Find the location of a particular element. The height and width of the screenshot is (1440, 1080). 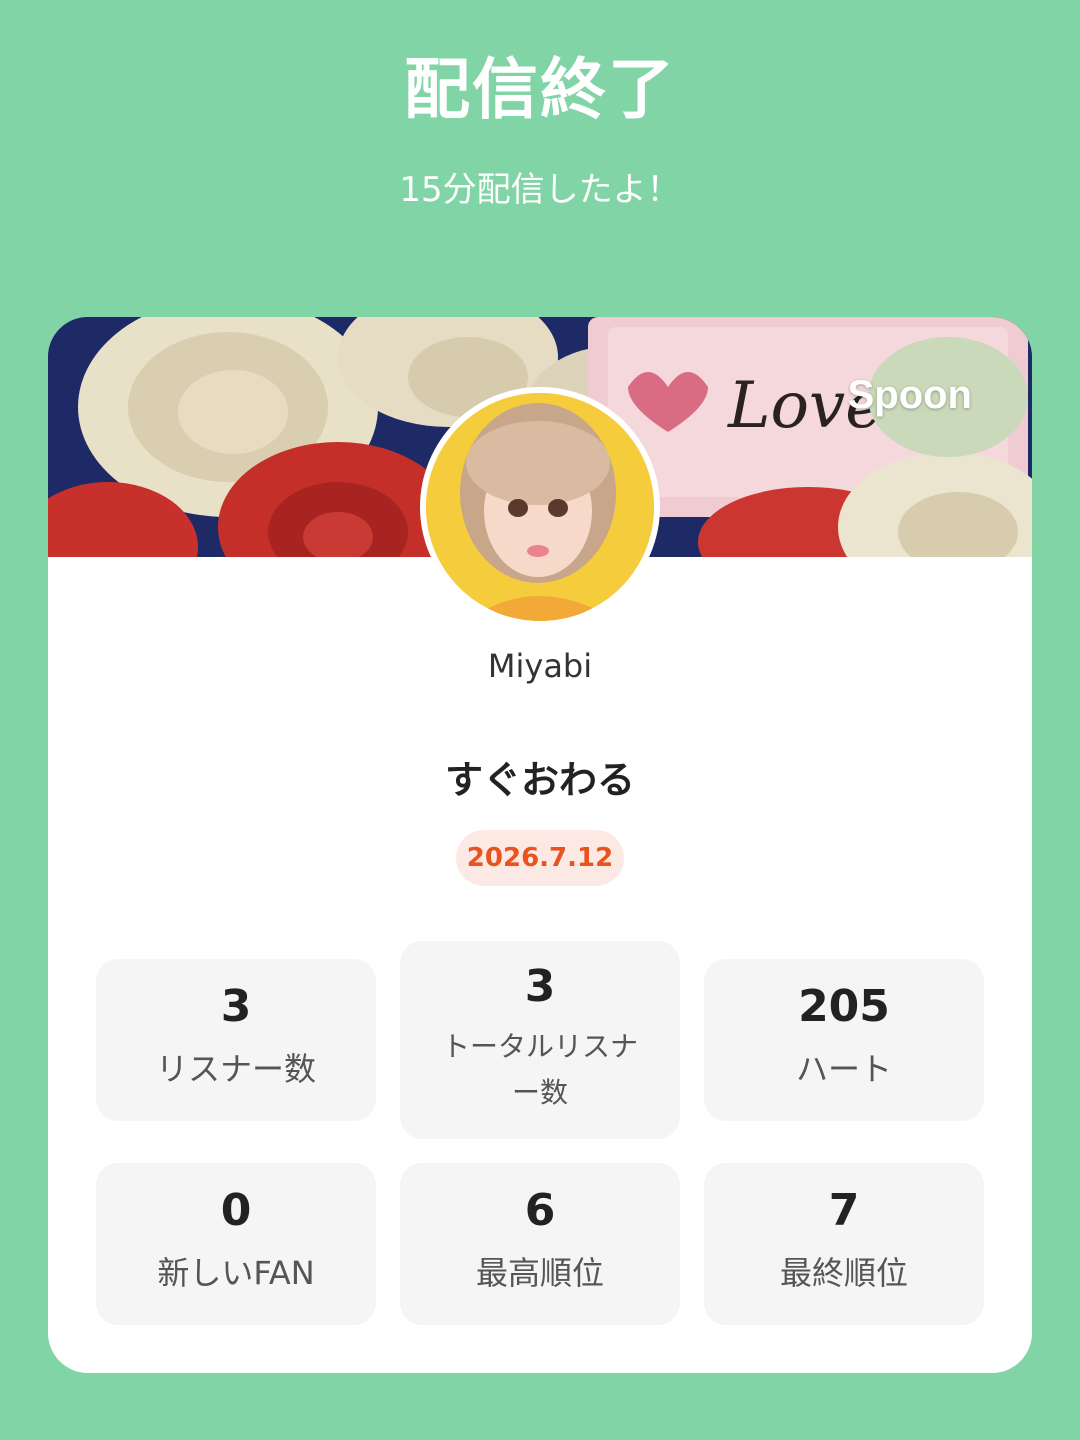

stat-value: 6 is located at coordinates (540, 1210).